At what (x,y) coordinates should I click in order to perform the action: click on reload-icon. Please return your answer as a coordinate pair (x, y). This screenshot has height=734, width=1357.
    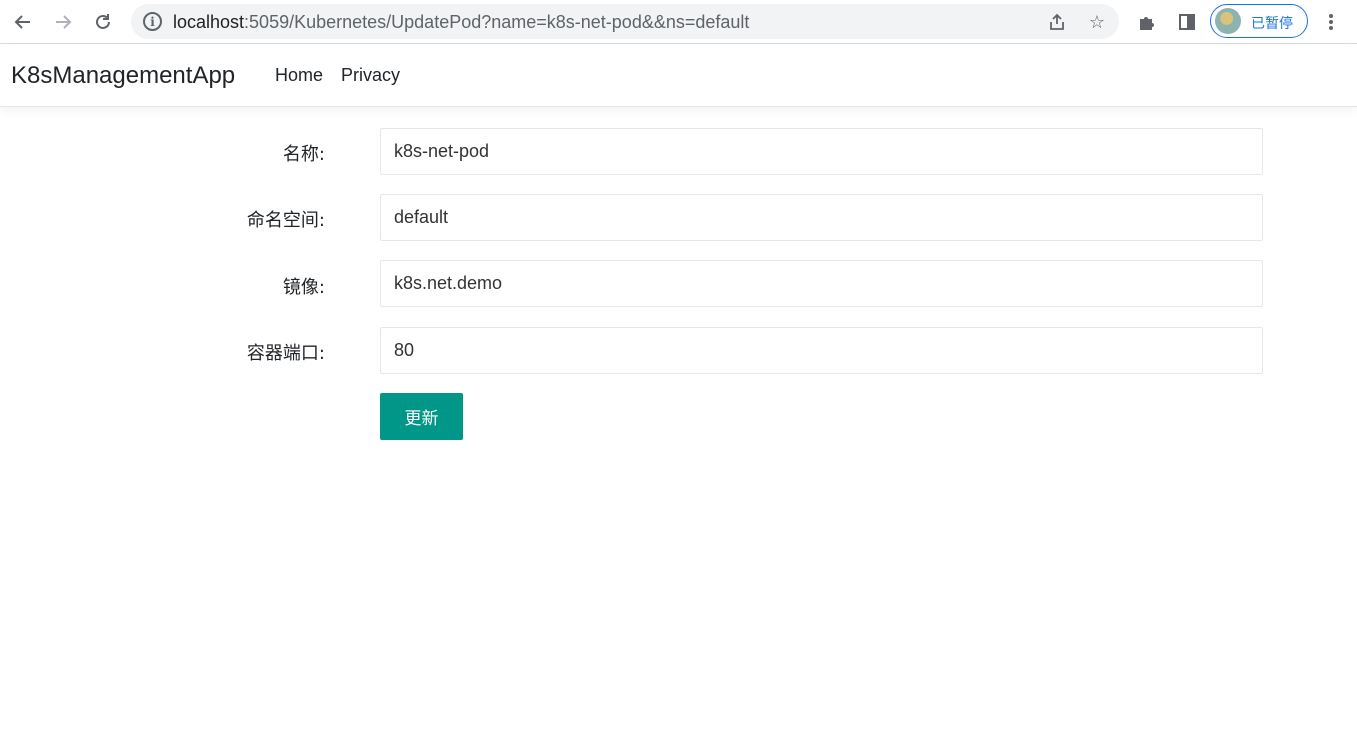
    Looking at the image, I should click on (103, 22).